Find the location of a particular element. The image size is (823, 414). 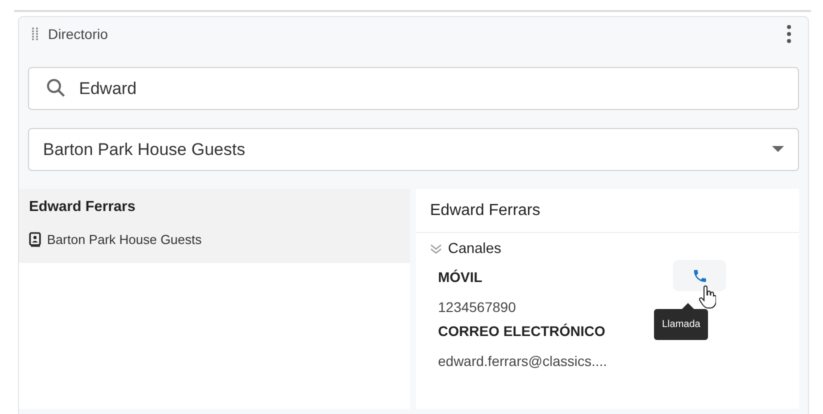

channel-label: CORREO ELECTRÓNICO is located at coordinates (522, 331).